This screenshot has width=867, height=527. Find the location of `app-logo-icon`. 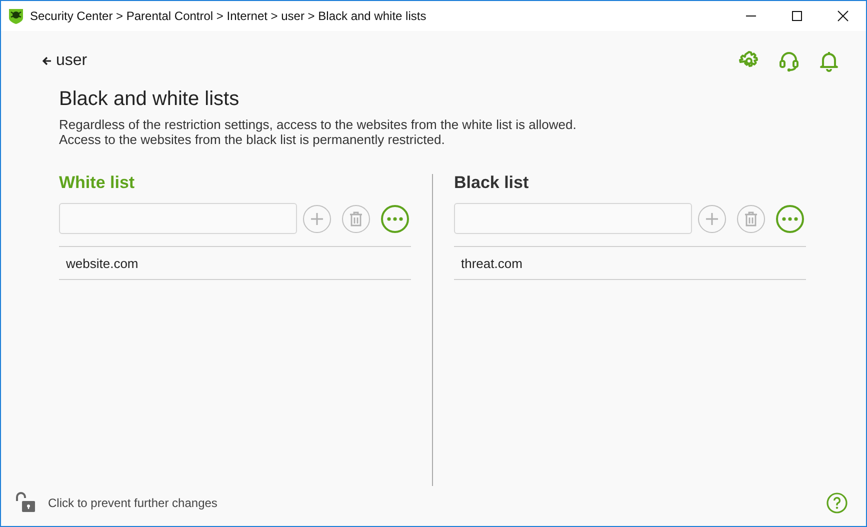

app-logo-icon is located at coordinates (16, 16).